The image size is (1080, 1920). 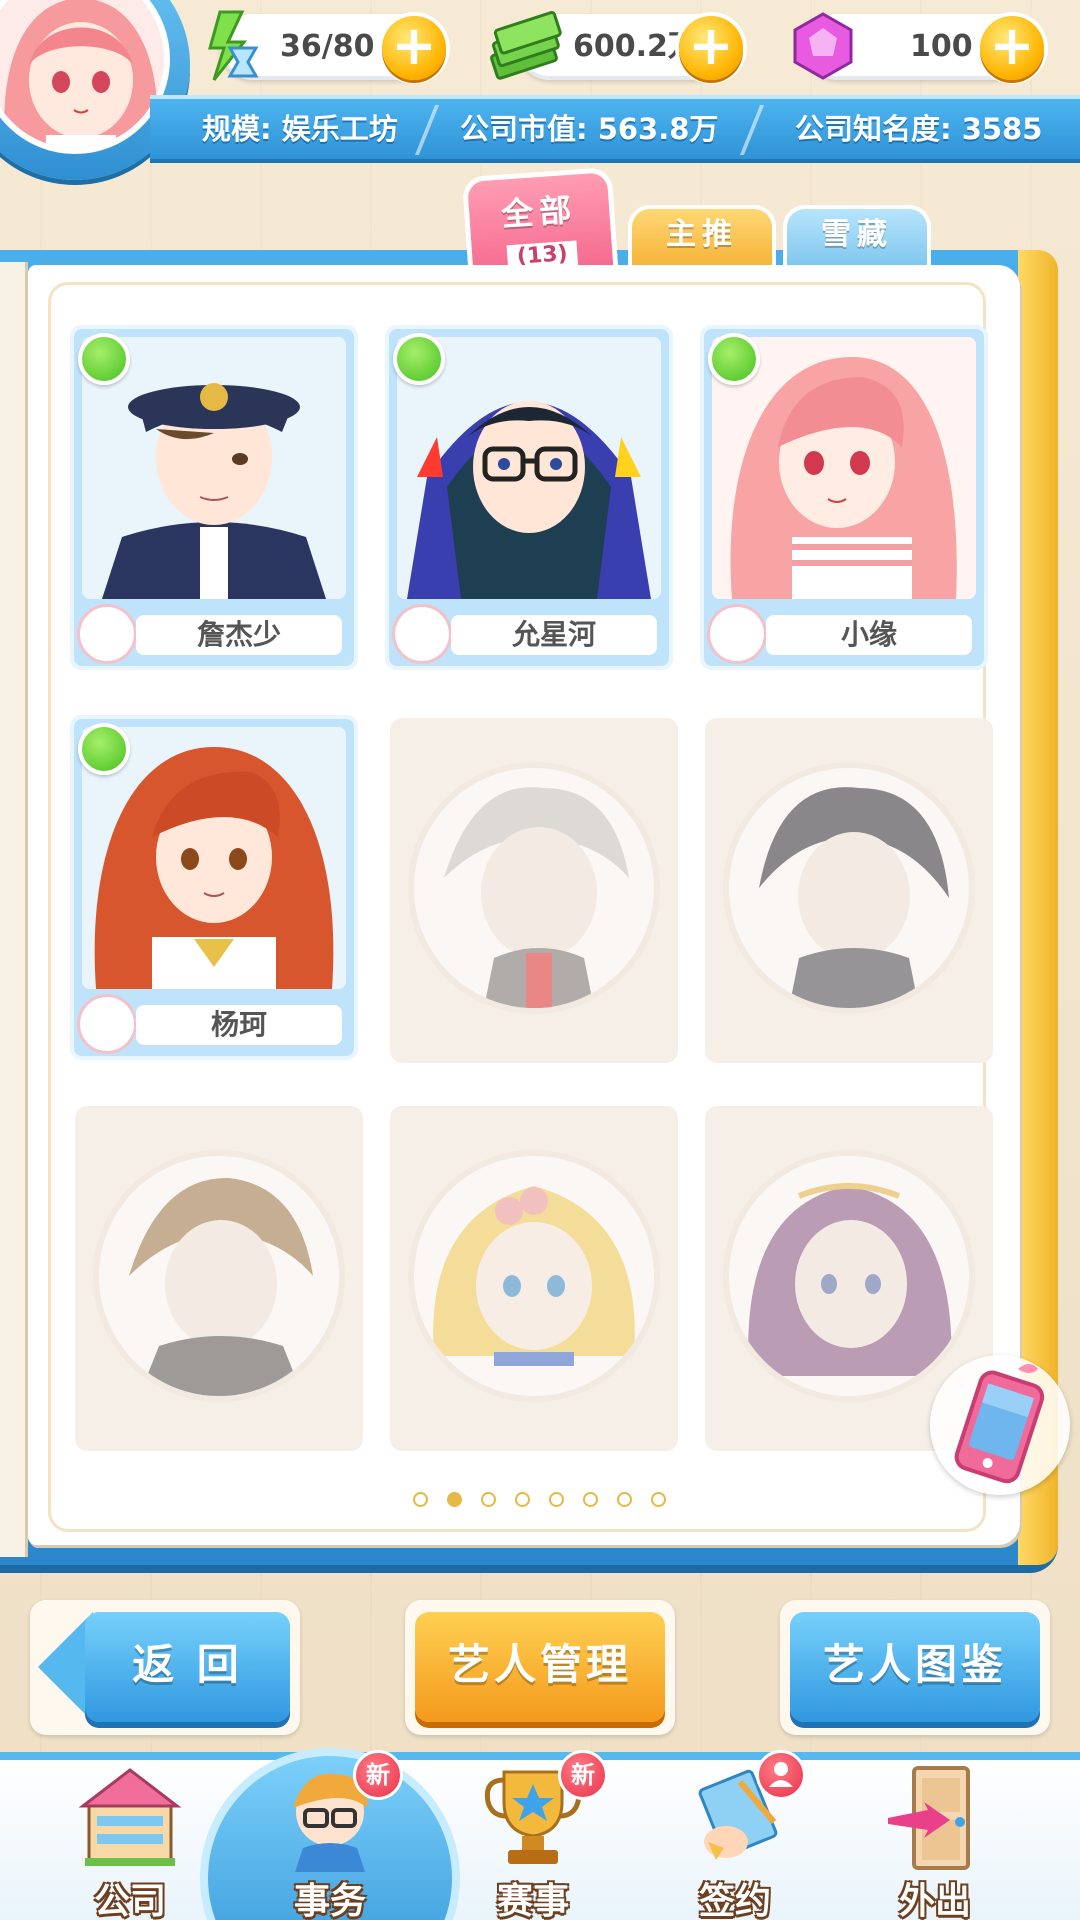 I want to click on tab-featured-label: 主推, so click(x=702, y=234).